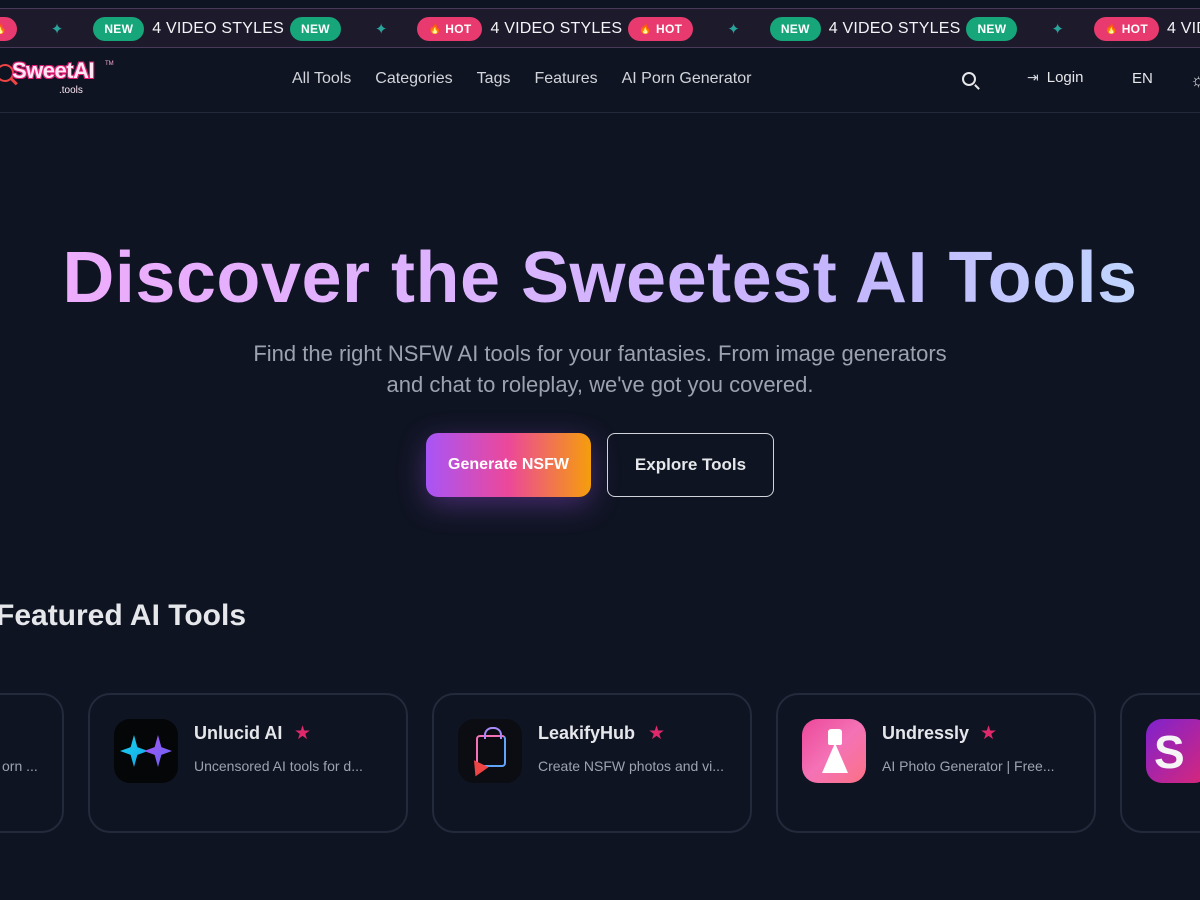 The width and height of the screenshot is (1200, 900). What do you see at coordinates (53, 70) in the screenshot?
I see `logo-wordmark: SweetAI` at bounding box center [53, 70].